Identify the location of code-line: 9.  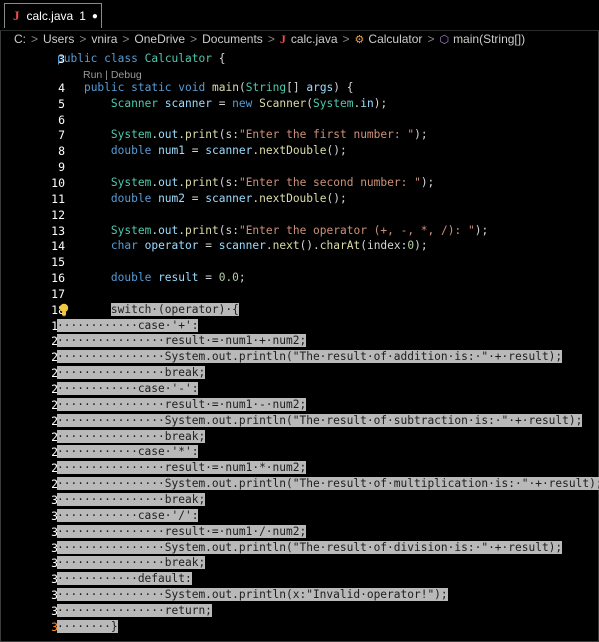
(299, 167).